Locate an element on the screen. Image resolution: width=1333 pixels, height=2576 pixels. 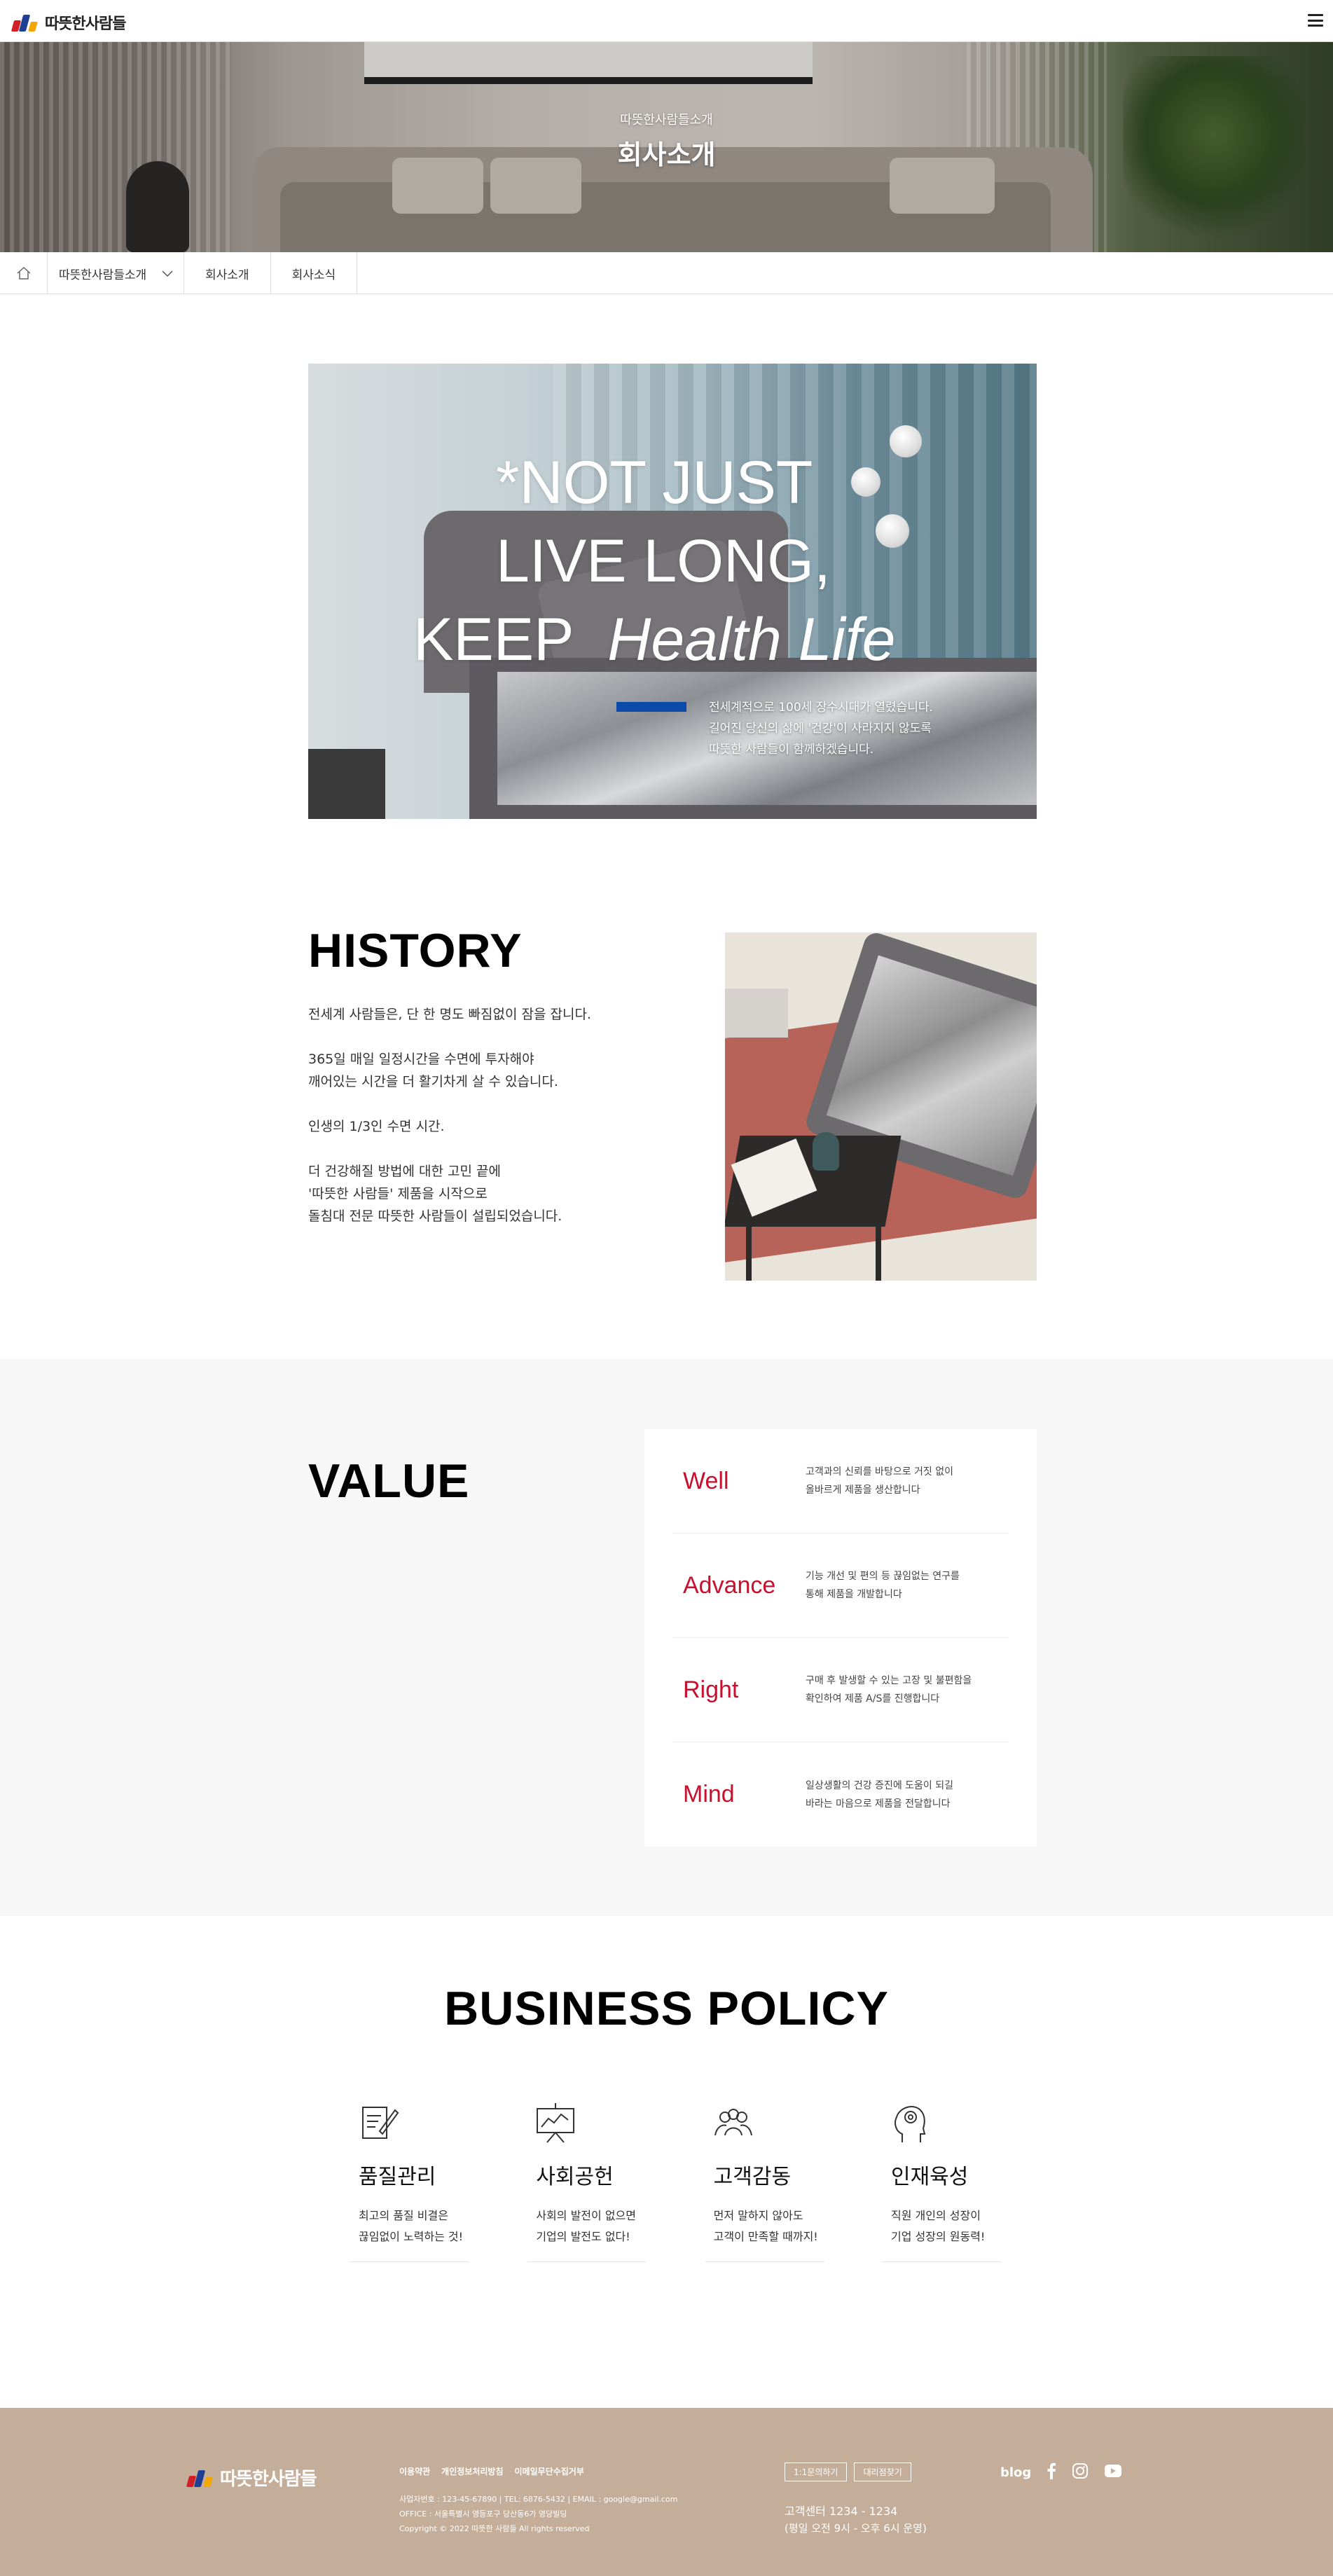
value-description: 기능 개선 및 편의 등 끊임없는 연구를 통해 제품을 개발합니다 is located at coordinates (883, 1585).